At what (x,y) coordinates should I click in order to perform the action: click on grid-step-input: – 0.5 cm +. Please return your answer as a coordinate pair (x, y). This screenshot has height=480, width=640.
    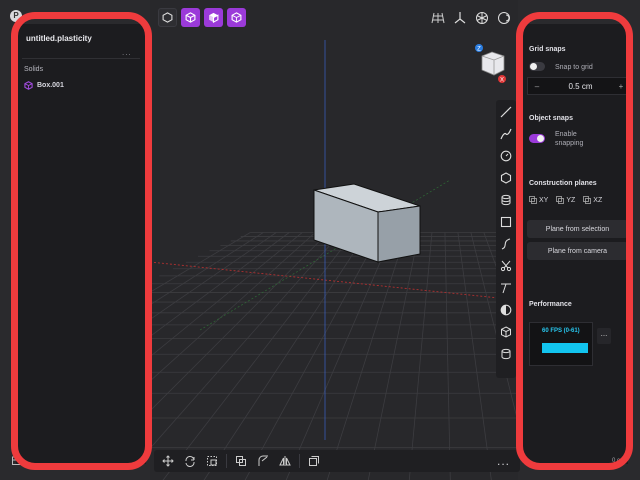
    Looking at the image, I should click on (577, 86).